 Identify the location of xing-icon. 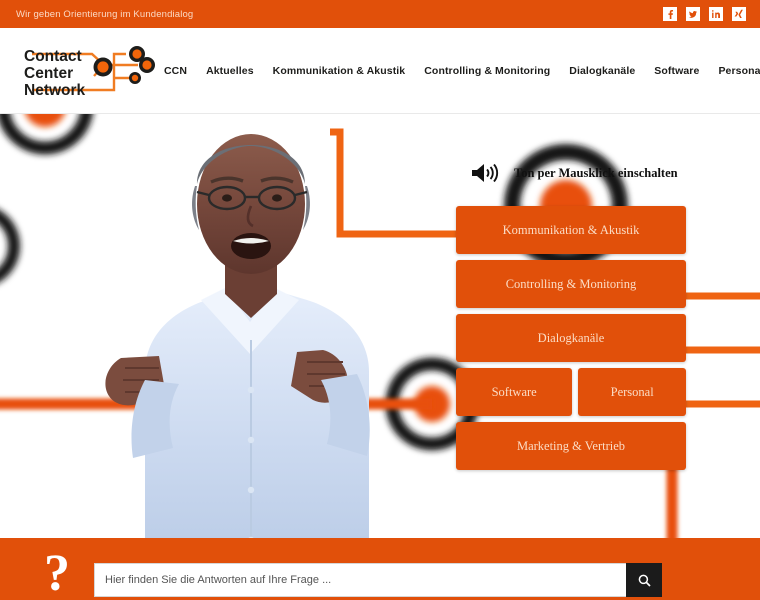
(739, 14).